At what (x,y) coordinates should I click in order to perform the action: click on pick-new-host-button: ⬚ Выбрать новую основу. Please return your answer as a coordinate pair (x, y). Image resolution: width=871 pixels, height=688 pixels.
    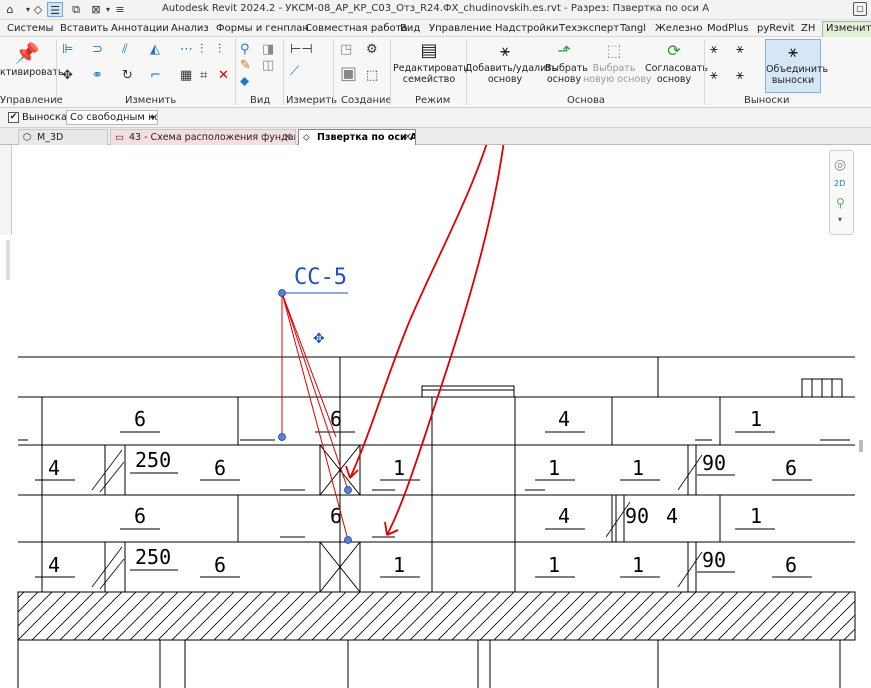
    Looking at the image, I should click on (617, 65).